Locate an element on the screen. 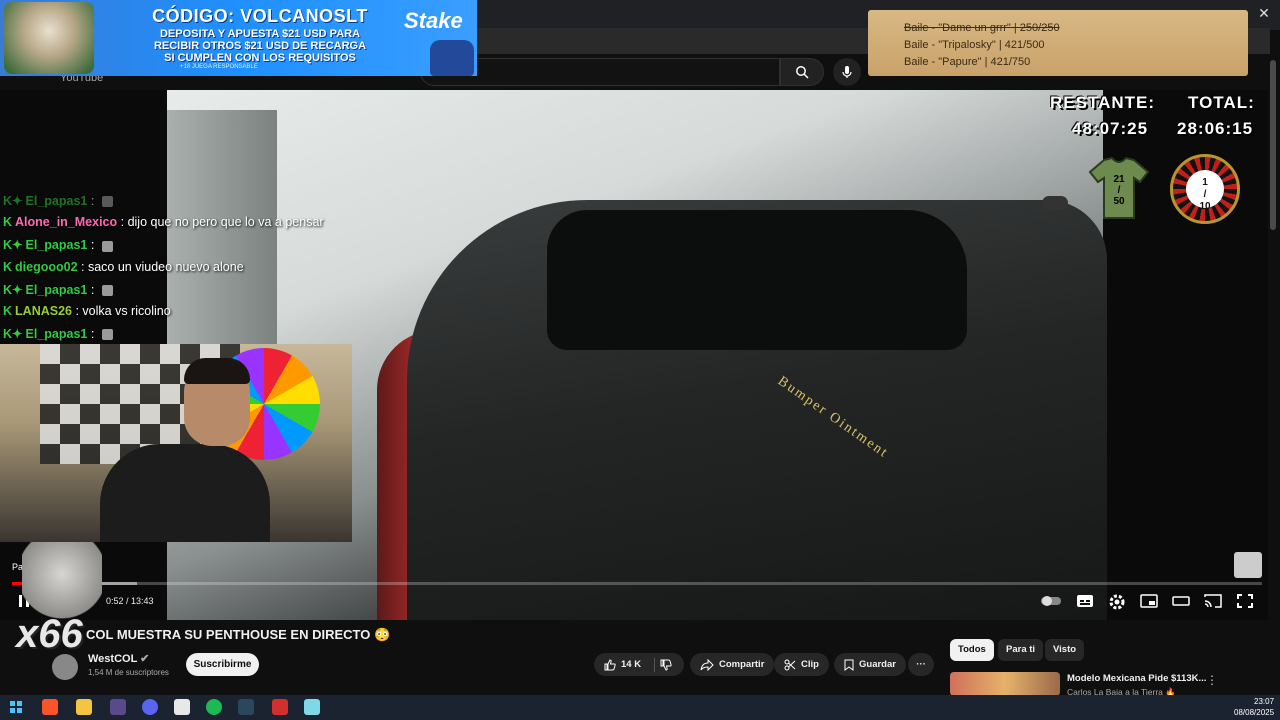  search-button is located at coordinates (802, 72).